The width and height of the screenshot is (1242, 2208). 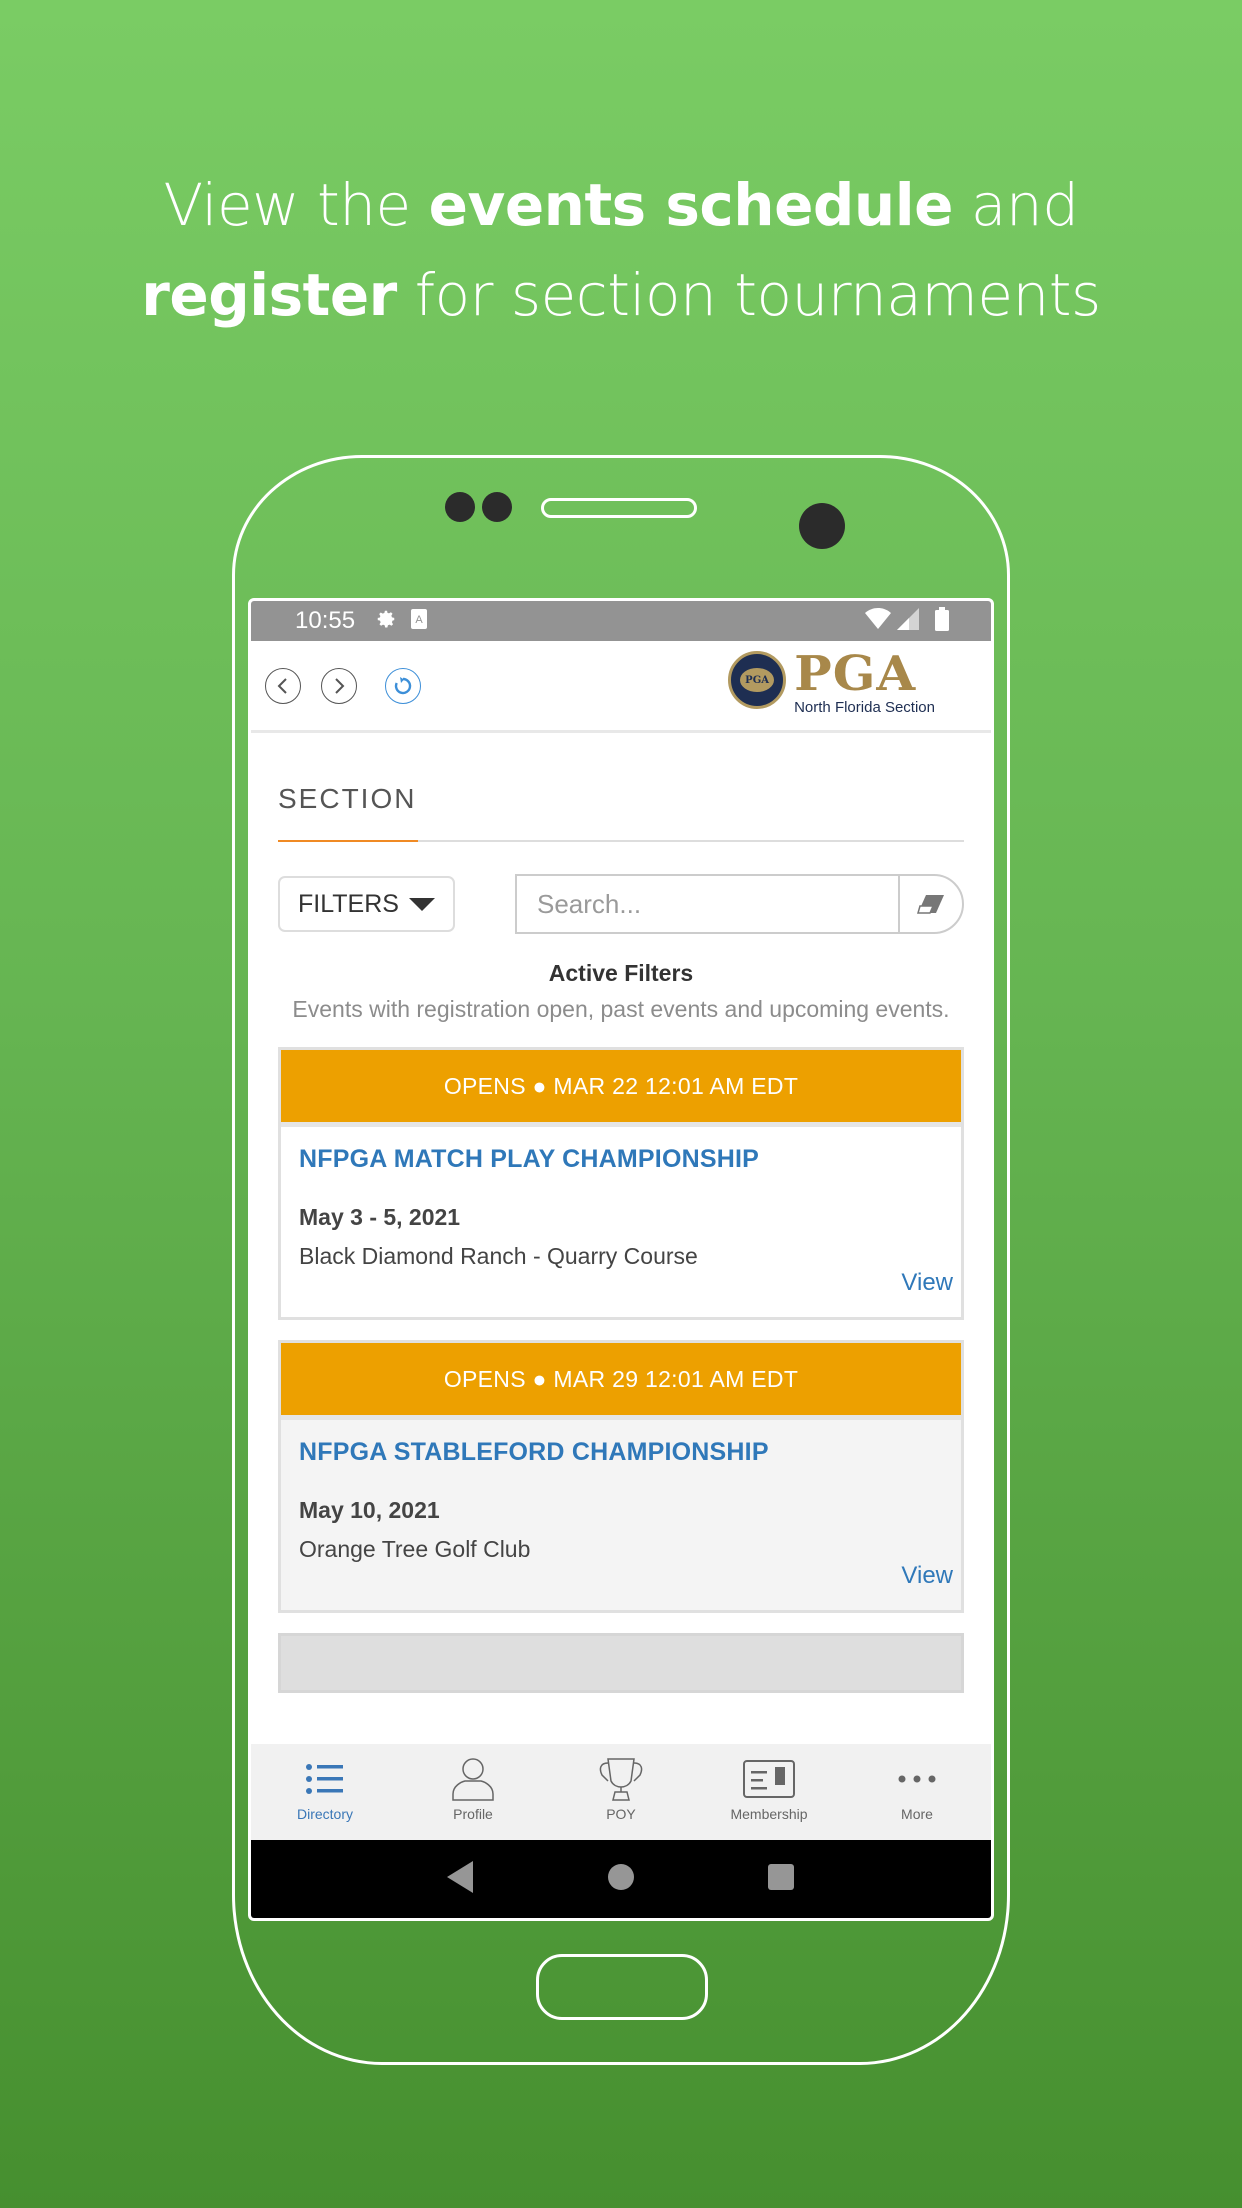 I want to click on nav-back-button, so click(x=461, y=1879).